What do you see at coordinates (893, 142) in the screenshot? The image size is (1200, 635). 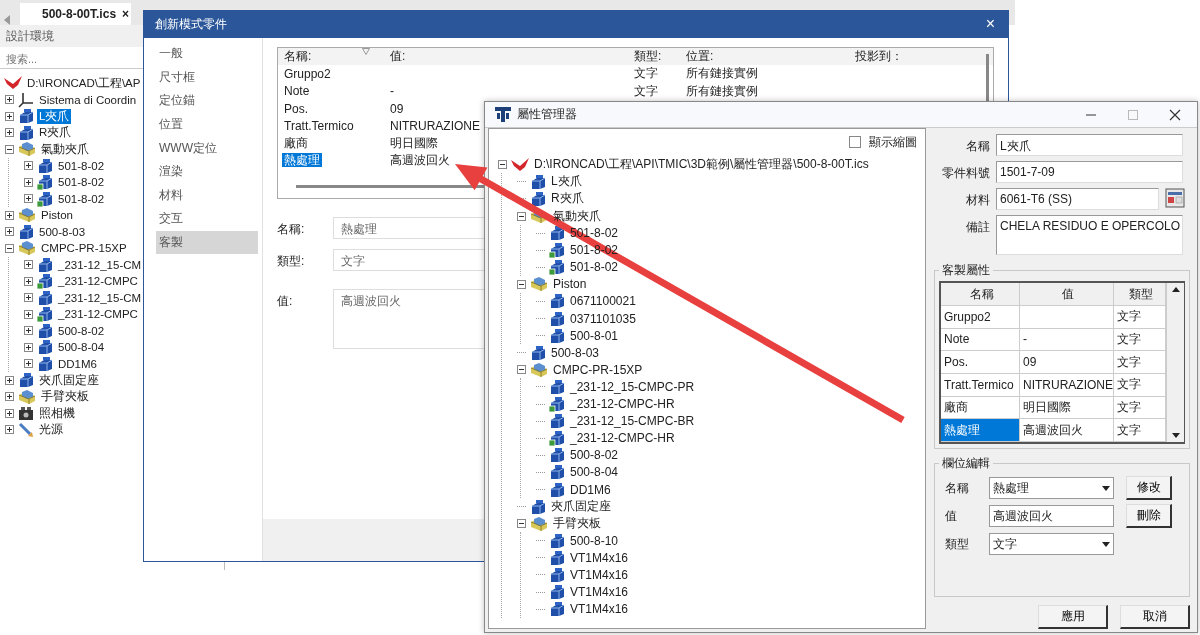 I see `checkbox-label: 顯示縮圖` at bounding box center [893, 142].